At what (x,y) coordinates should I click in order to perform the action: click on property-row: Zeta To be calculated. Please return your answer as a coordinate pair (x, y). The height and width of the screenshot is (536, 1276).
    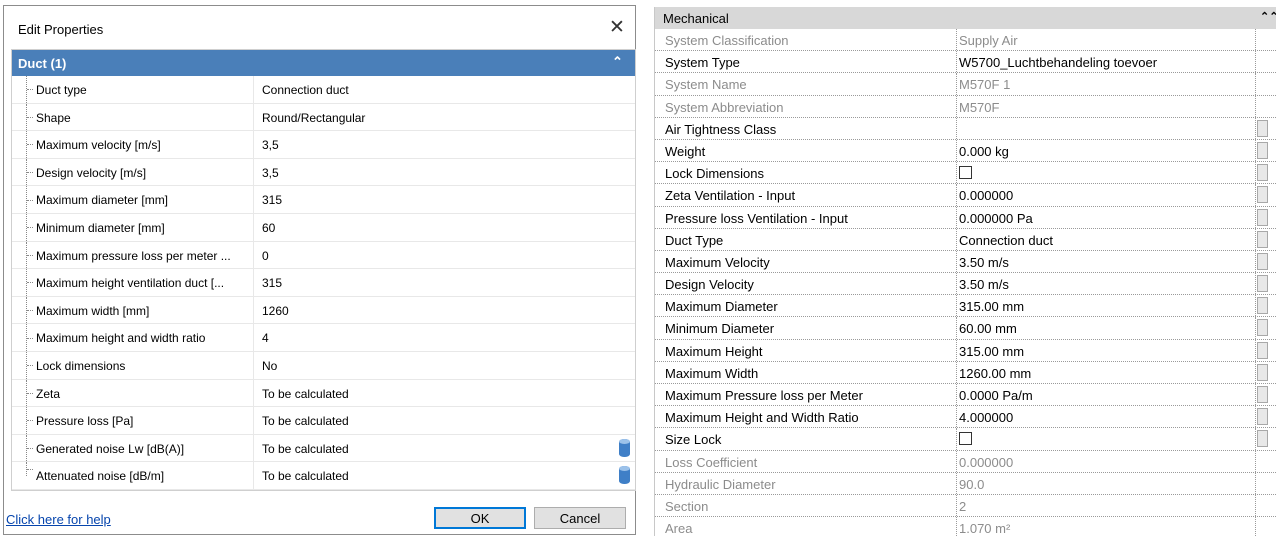
    Looking at the image, I should click on (323, 393).